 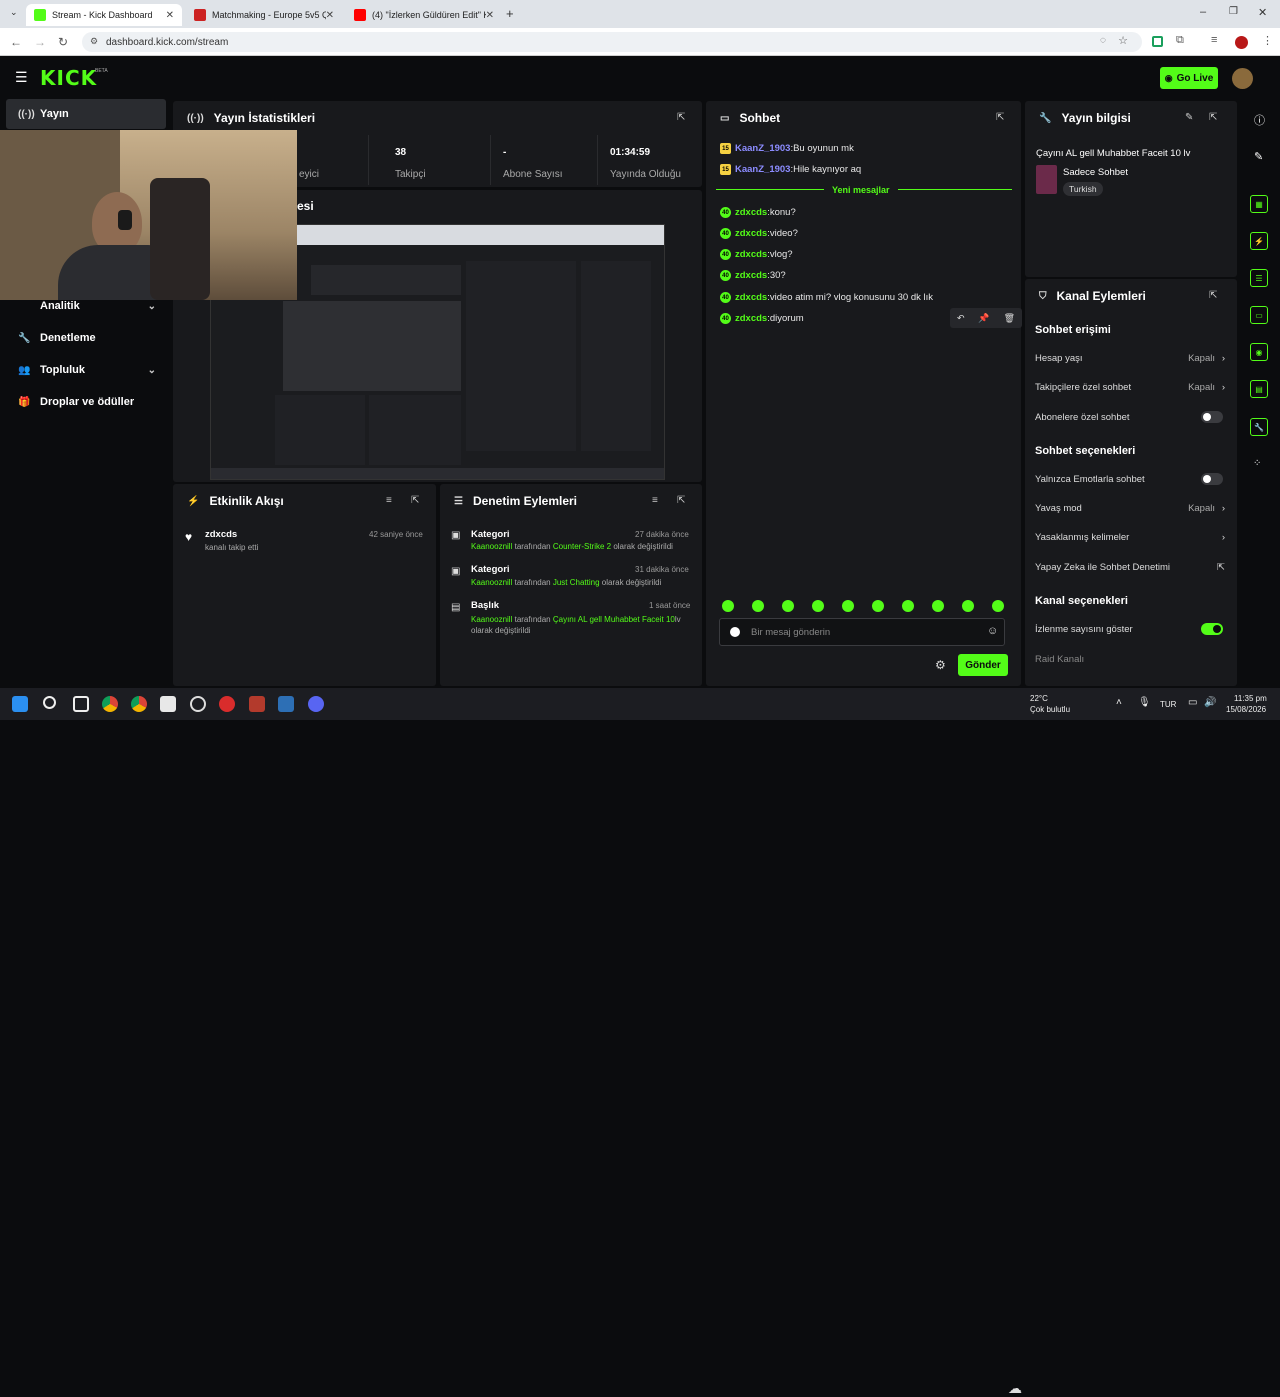 What do you see at coordinates (227, 704) in the screenshot?
I see `faceit-app-icon` at bounding box center [227, 704].